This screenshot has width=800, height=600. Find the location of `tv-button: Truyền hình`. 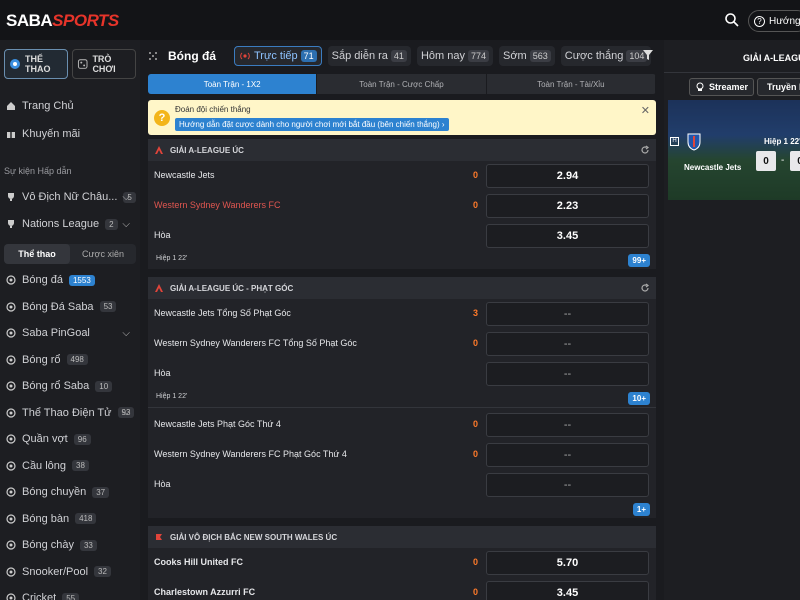

tv-button: Truyền hình is located at coordinates (778, 87).